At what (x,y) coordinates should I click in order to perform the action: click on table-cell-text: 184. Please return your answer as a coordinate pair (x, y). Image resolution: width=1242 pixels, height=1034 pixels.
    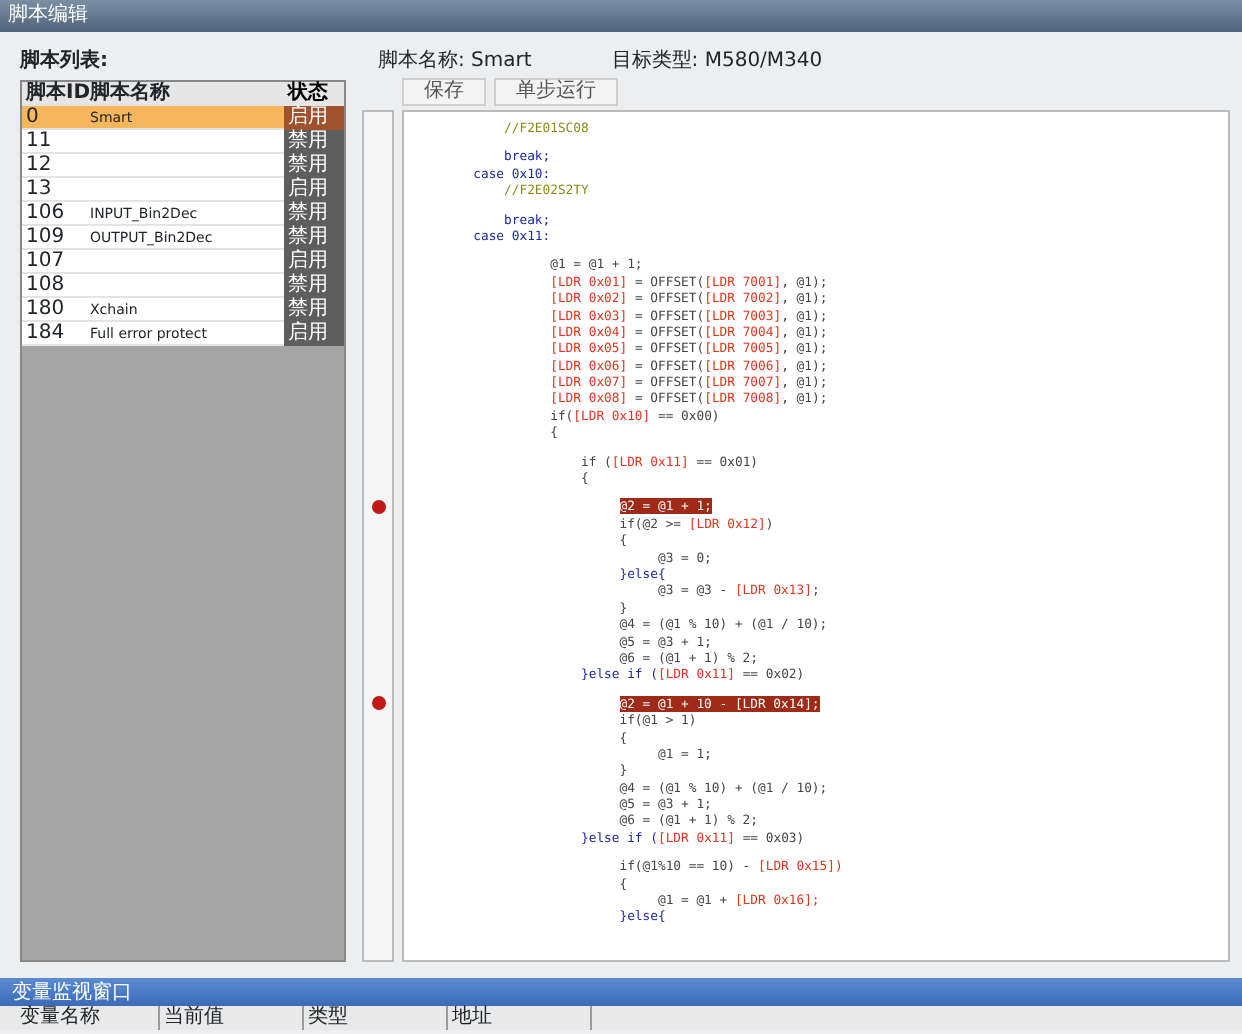
    Looking at the image, I should click on (45, 334).